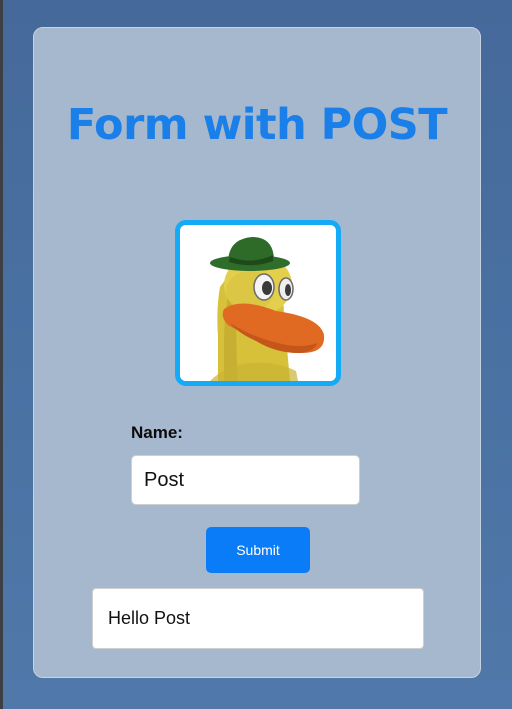  What do you see at coordinates (257, 125) in the screenshot?
I see `page-title: Form with POST` at bounding box center [257, 125].